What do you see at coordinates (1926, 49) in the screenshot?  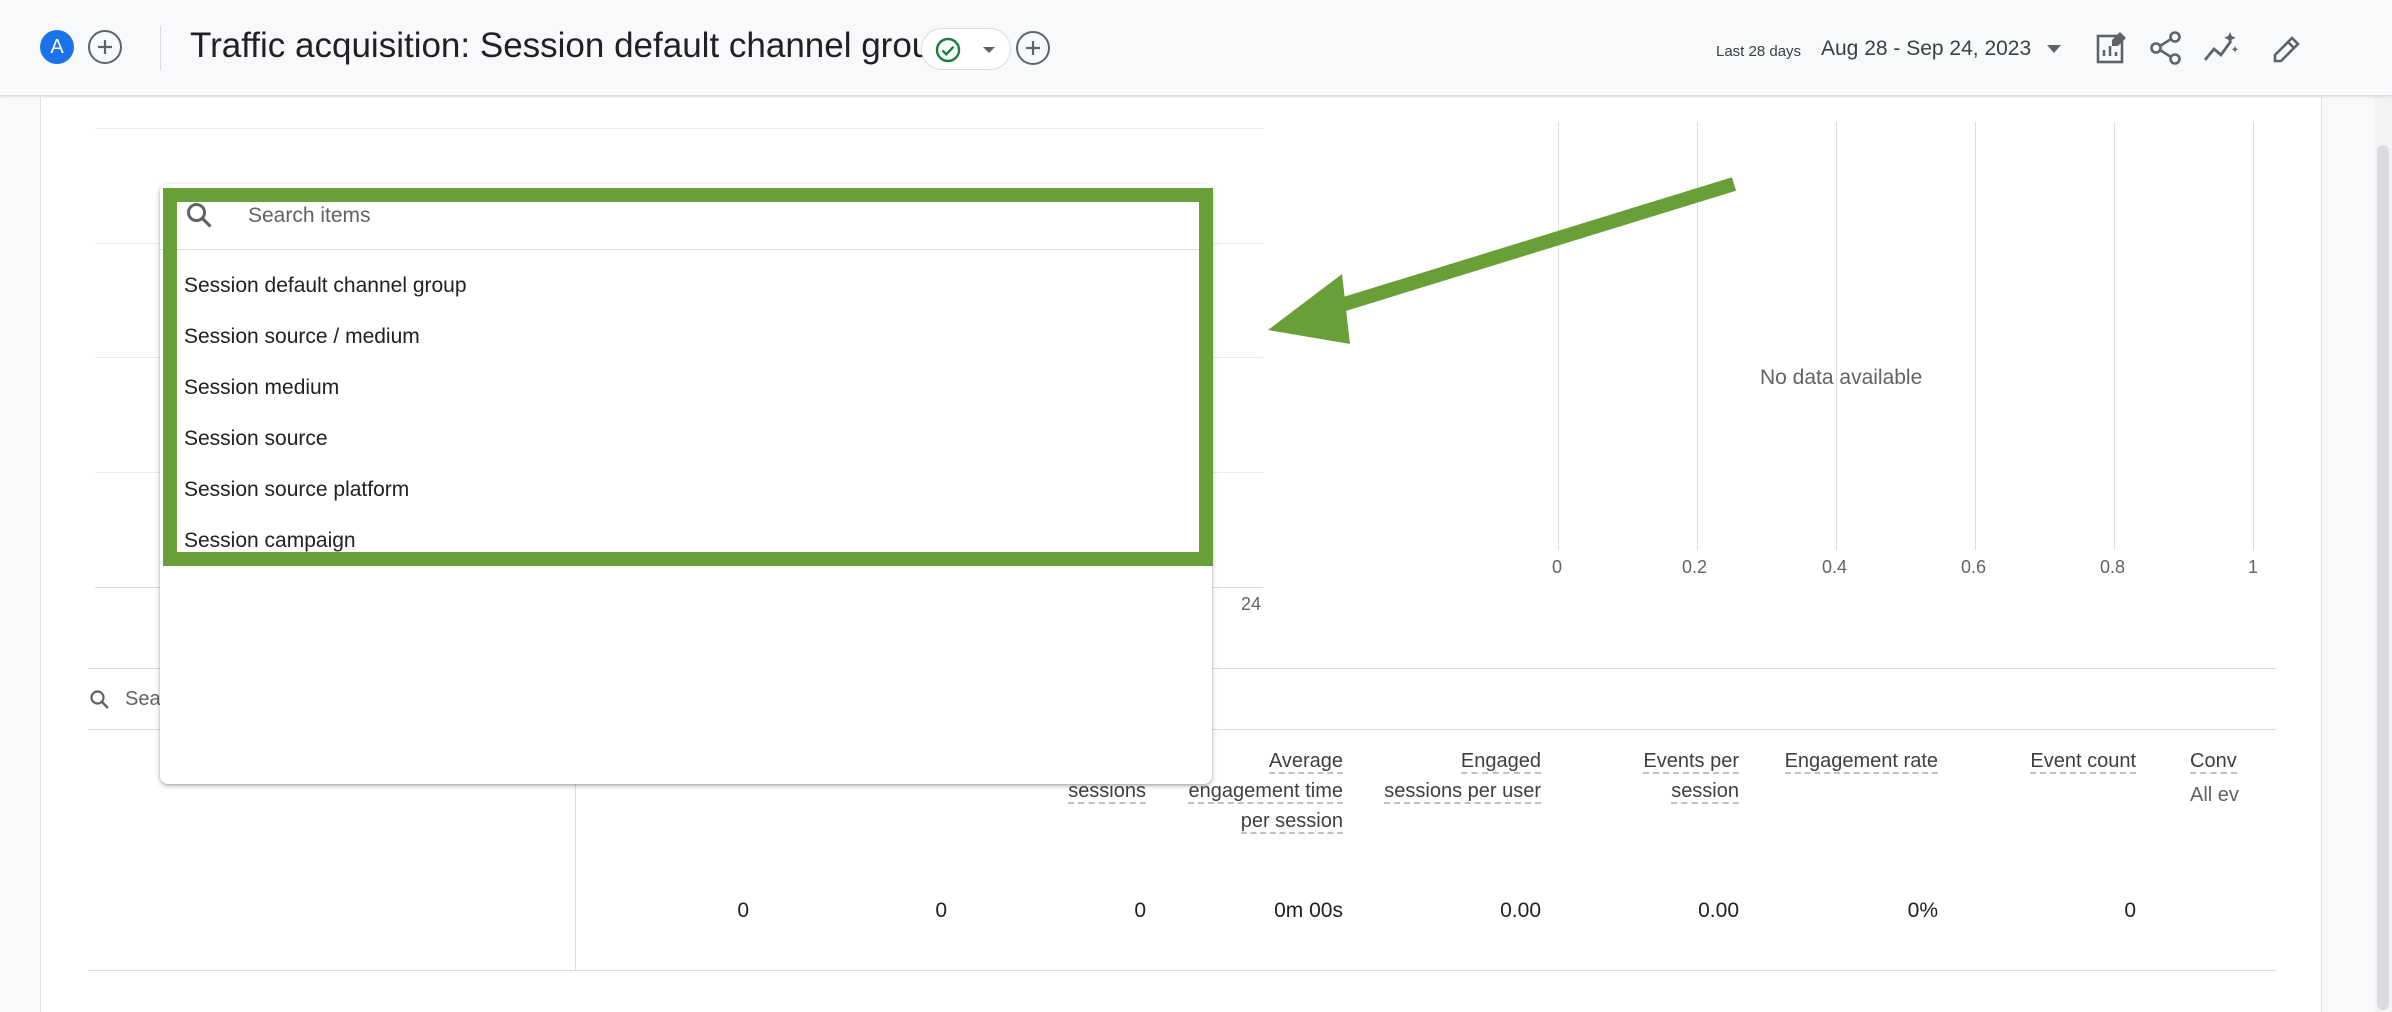 I see `date-range-picker: Aug 28 - Sep 24, 2023` at bounding box center [1926, 49].